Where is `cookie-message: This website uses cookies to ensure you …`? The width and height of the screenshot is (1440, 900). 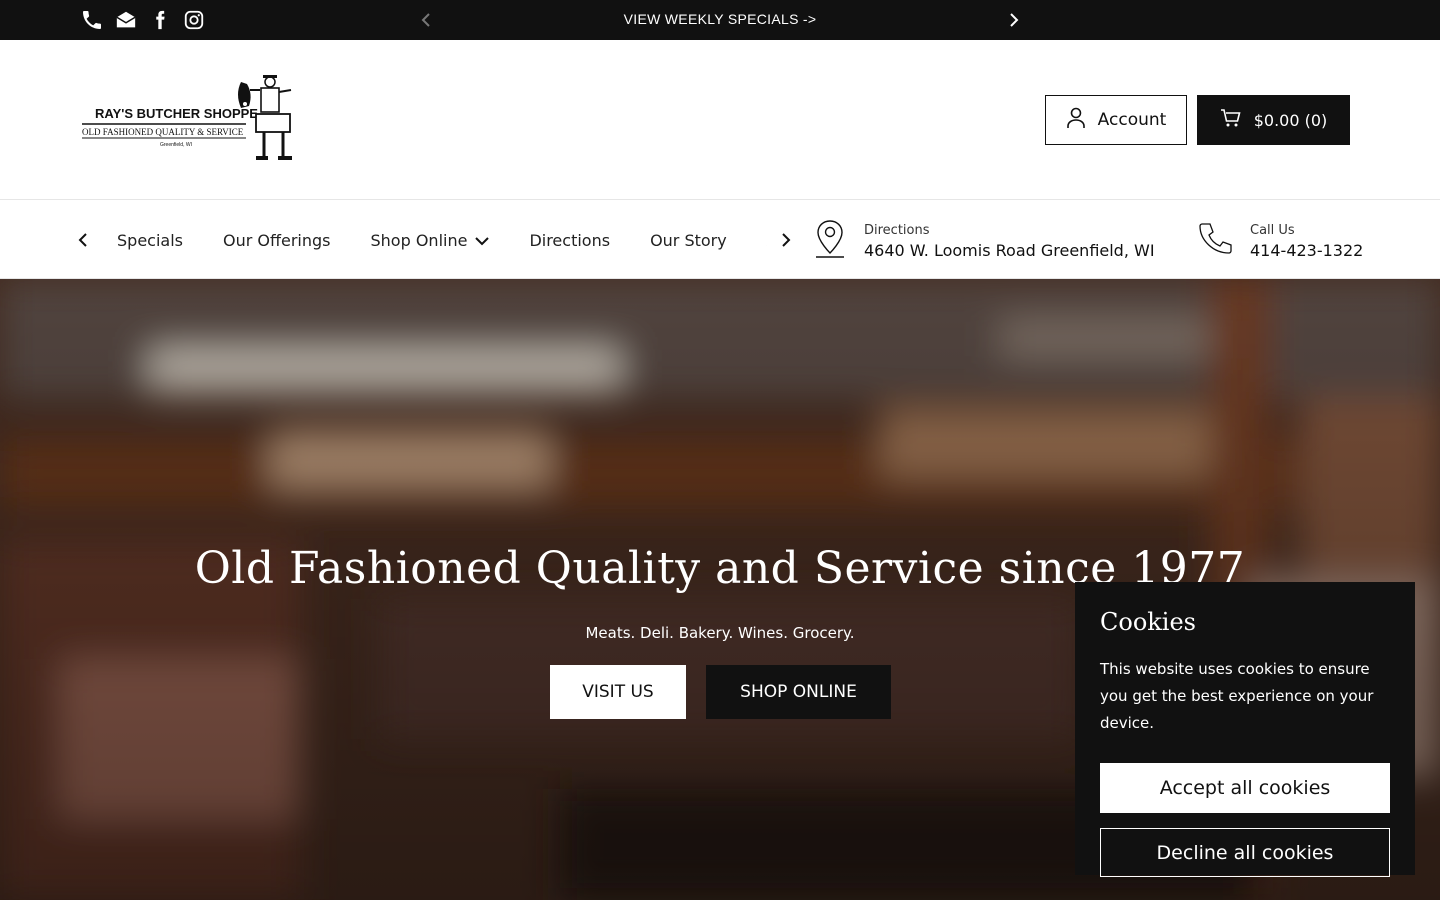 cookie-message: This website uses cookies to ensure you … is located at coordinates (1237, 696).